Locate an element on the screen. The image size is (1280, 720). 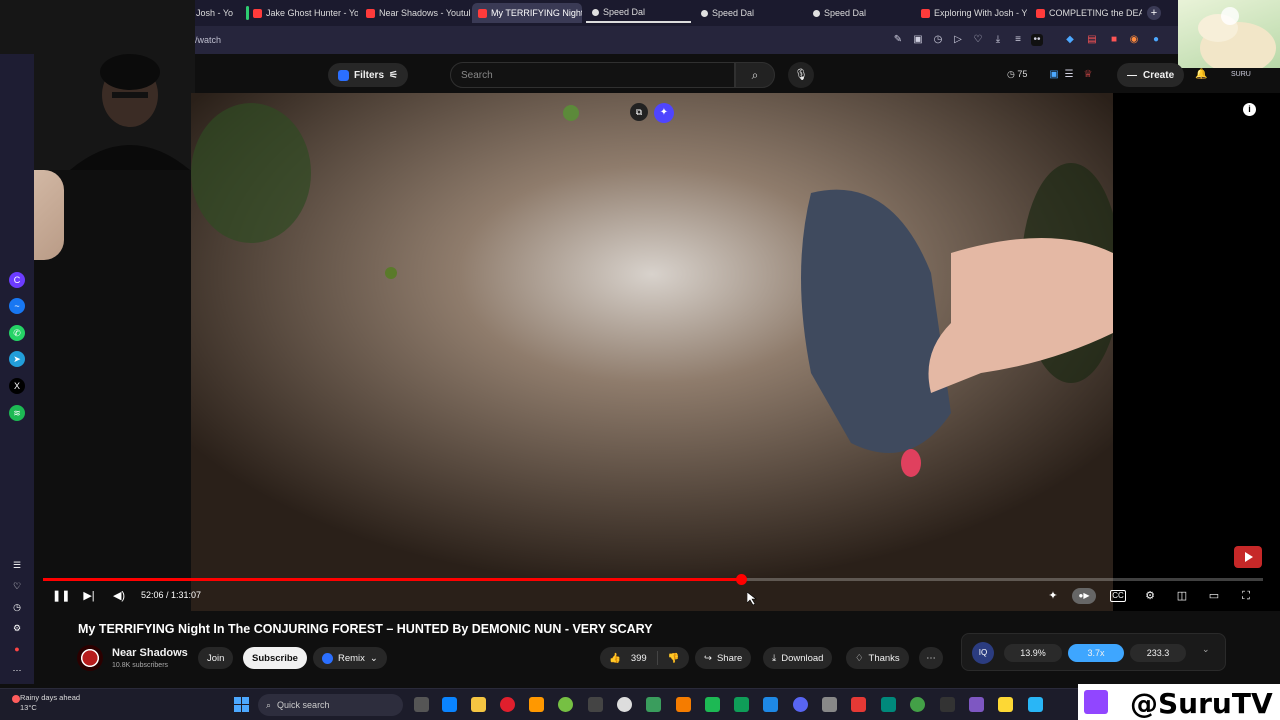
shield-icon: ◆ is located at coordinates (1070, 40).